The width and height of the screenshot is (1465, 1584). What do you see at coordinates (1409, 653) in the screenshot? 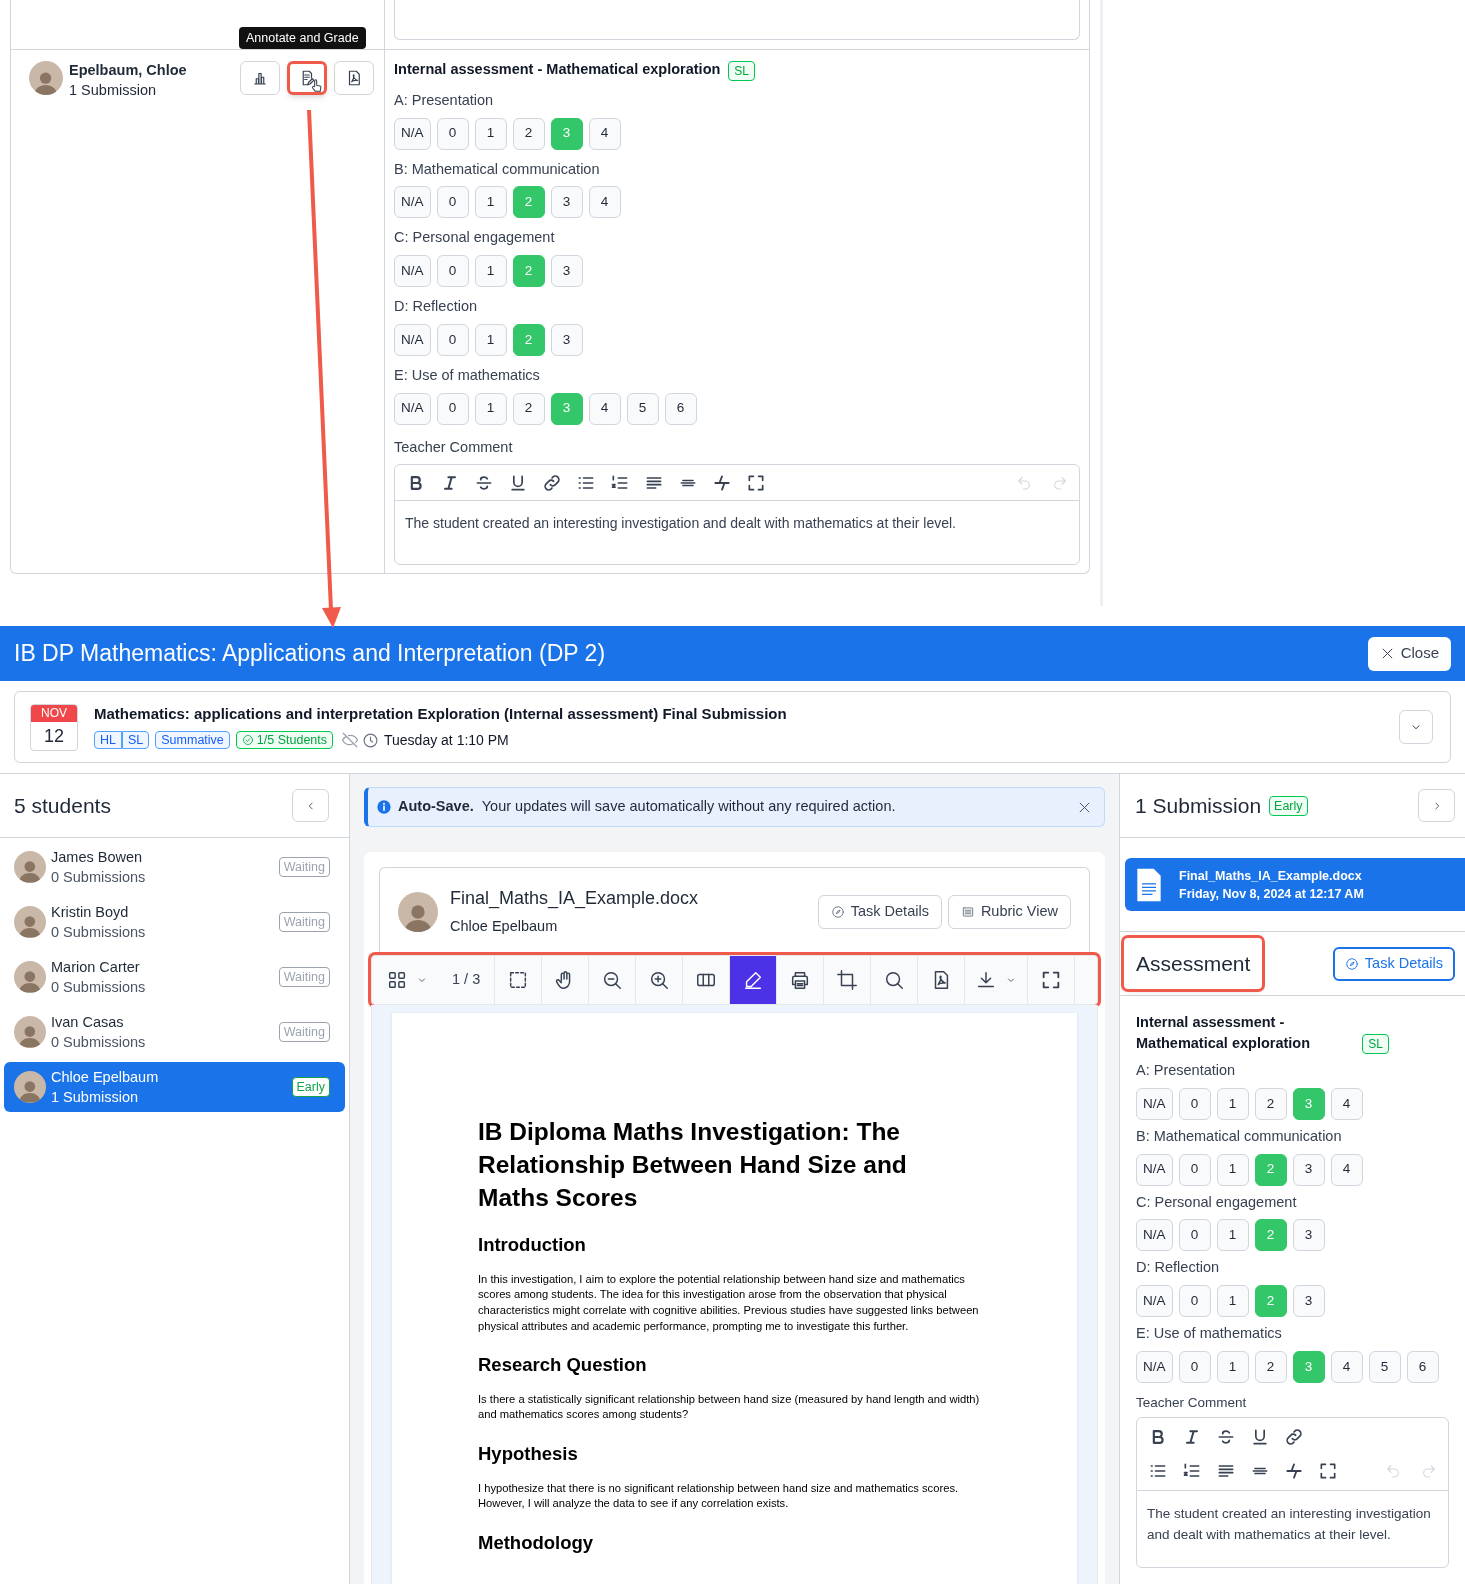
I see `close-button: Close` at bounding box center [1409, 653].